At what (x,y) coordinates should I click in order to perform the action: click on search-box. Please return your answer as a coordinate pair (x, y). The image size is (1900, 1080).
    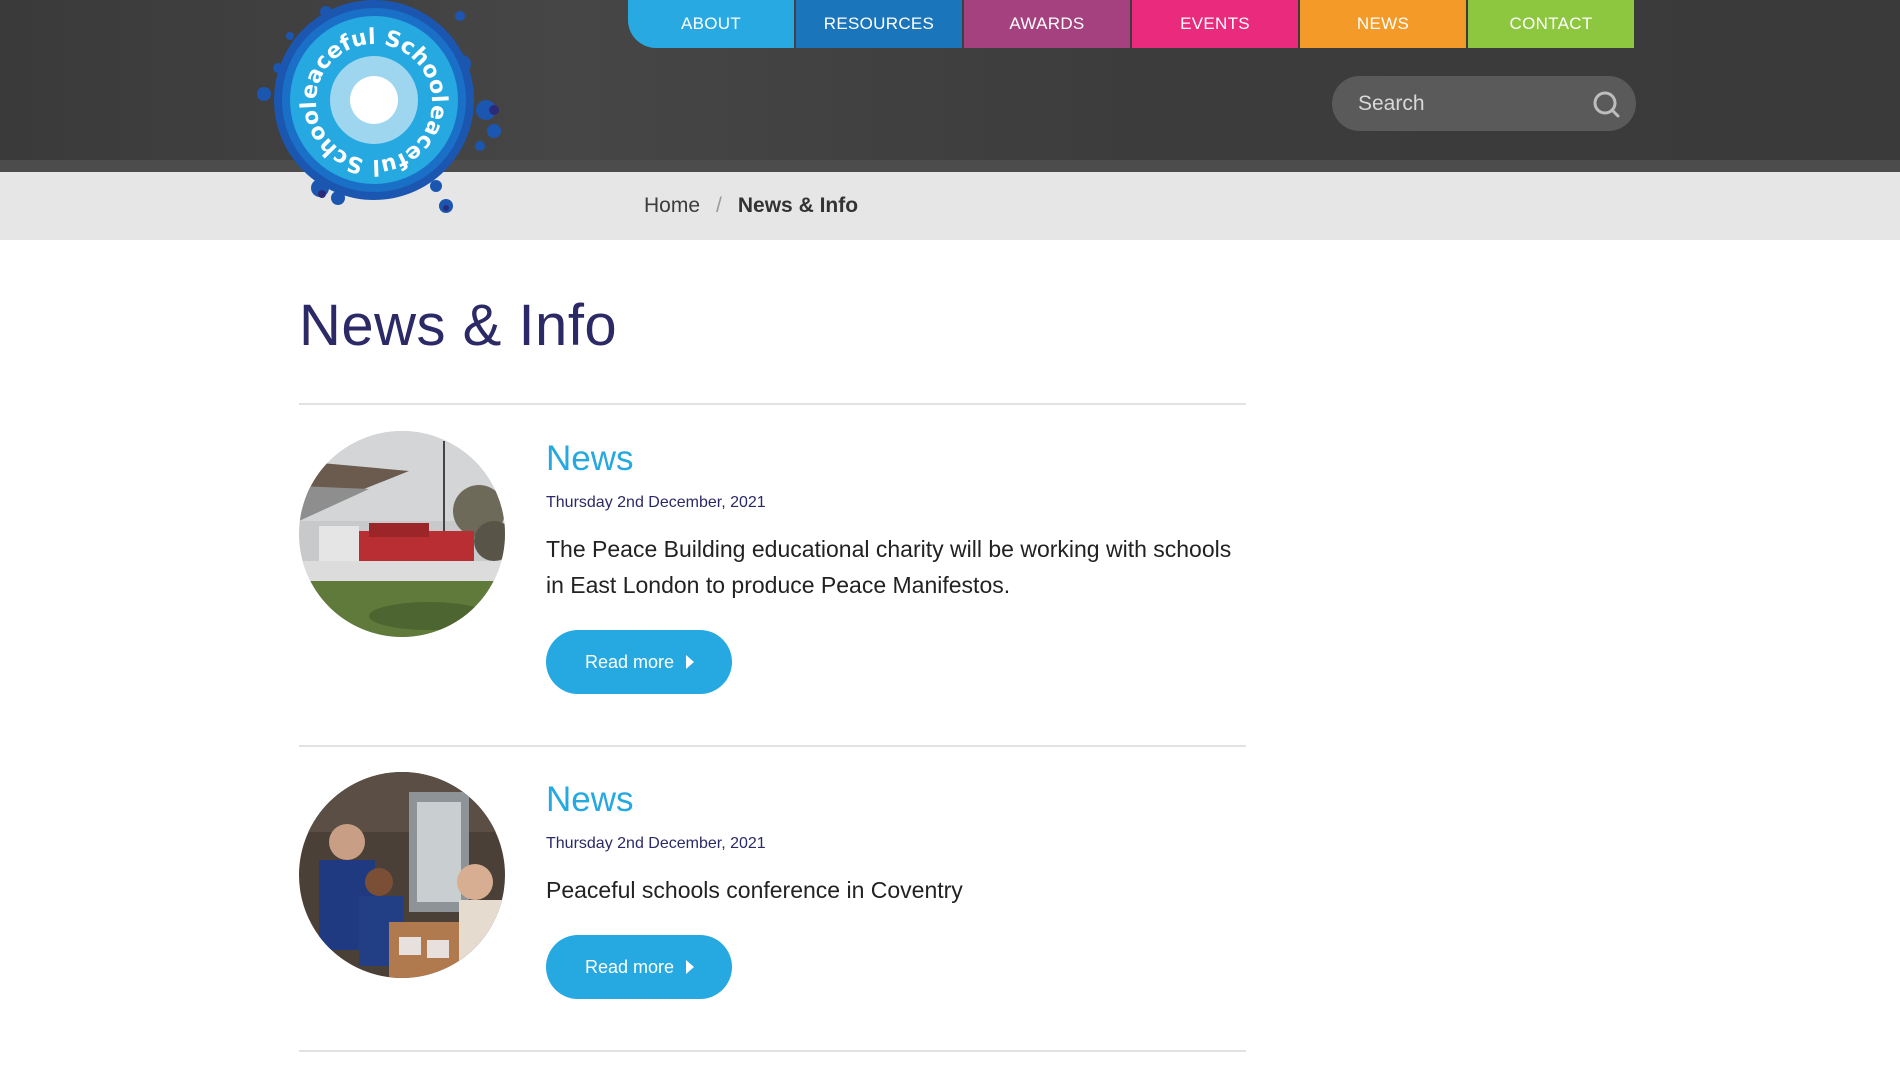
    Looking at the image, I should click on (1484, 103).